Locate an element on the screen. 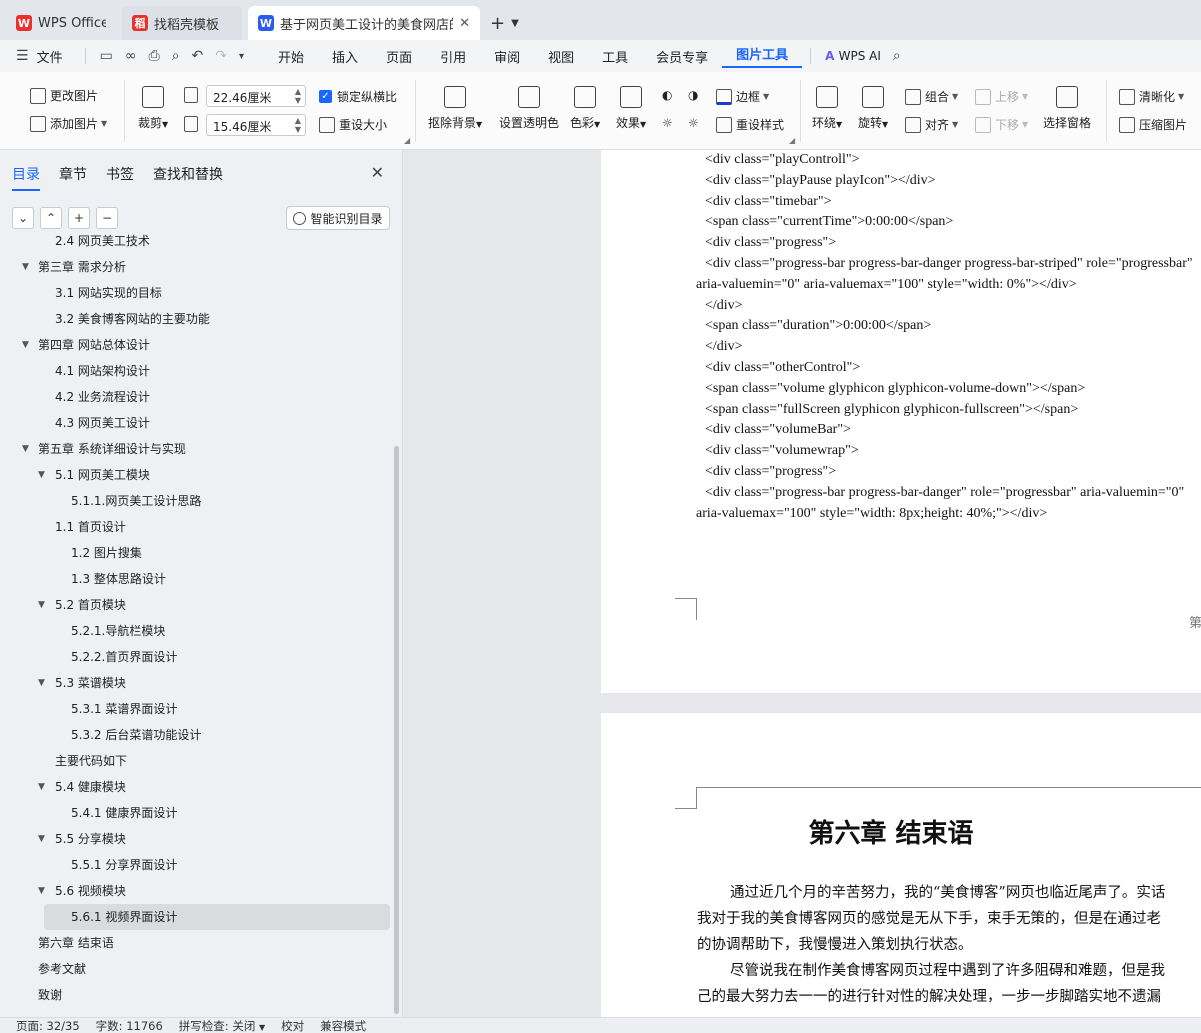 This screenshot has width=1201, height=1033. toc-item: ▼ 第四章 网站总体设计 is located at coordinates (198, 345).